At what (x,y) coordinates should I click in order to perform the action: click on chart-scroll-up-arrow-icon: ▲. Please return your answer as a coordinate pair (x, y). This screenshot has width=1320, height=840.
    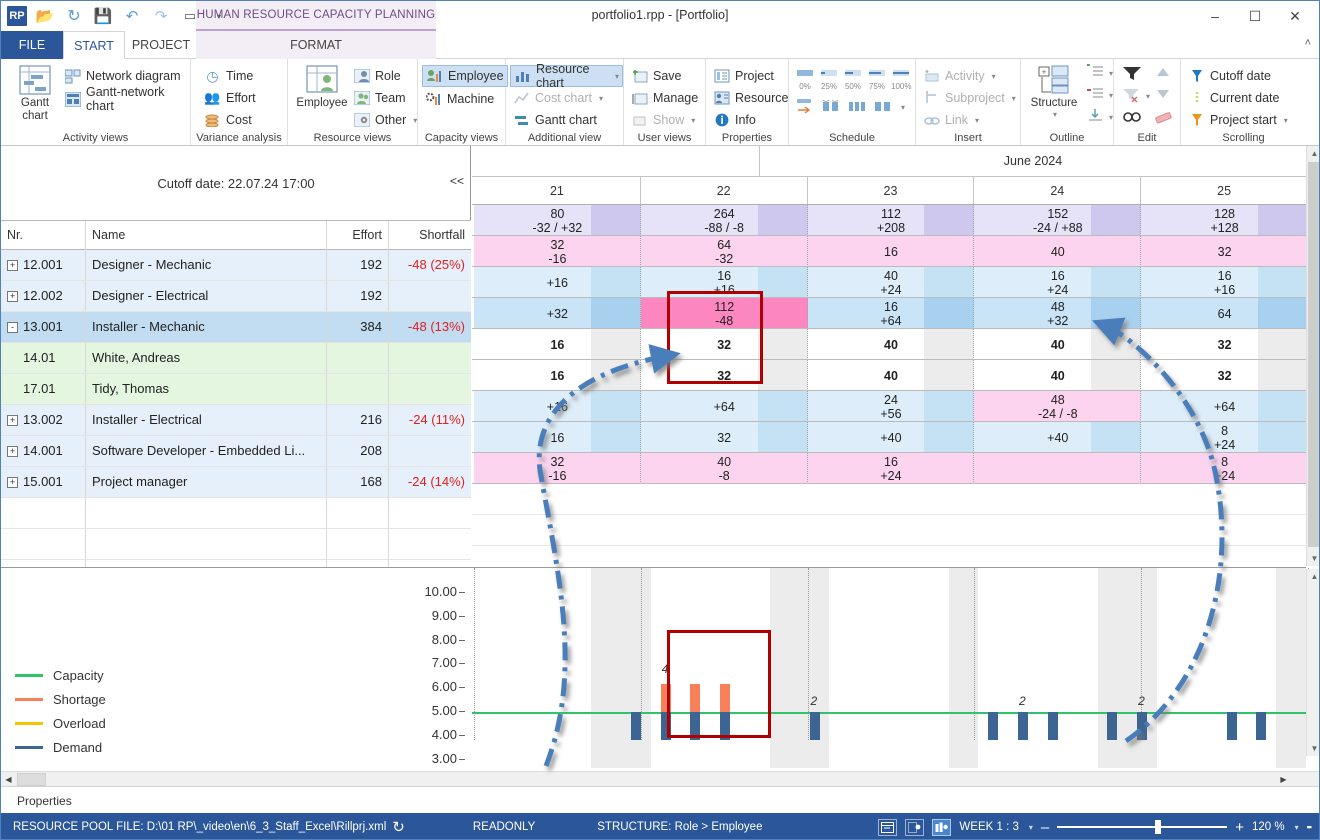
    Looking at the image, I should click on (1313, 576).